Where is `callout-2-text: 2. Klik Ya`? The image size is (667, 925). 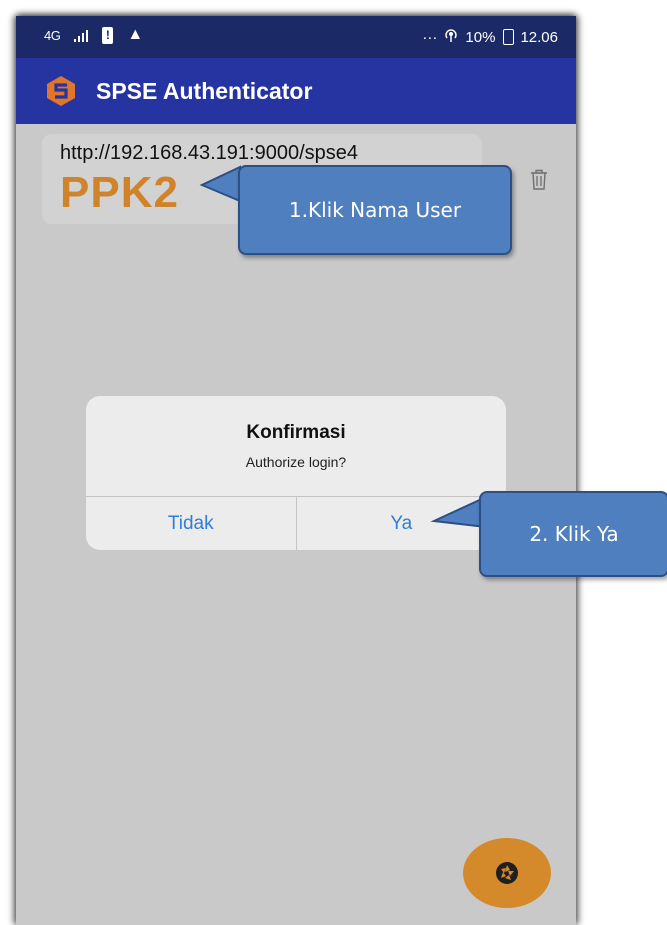 callout-2-text: 2. Klik Ya is located at coordinates (574, 534).